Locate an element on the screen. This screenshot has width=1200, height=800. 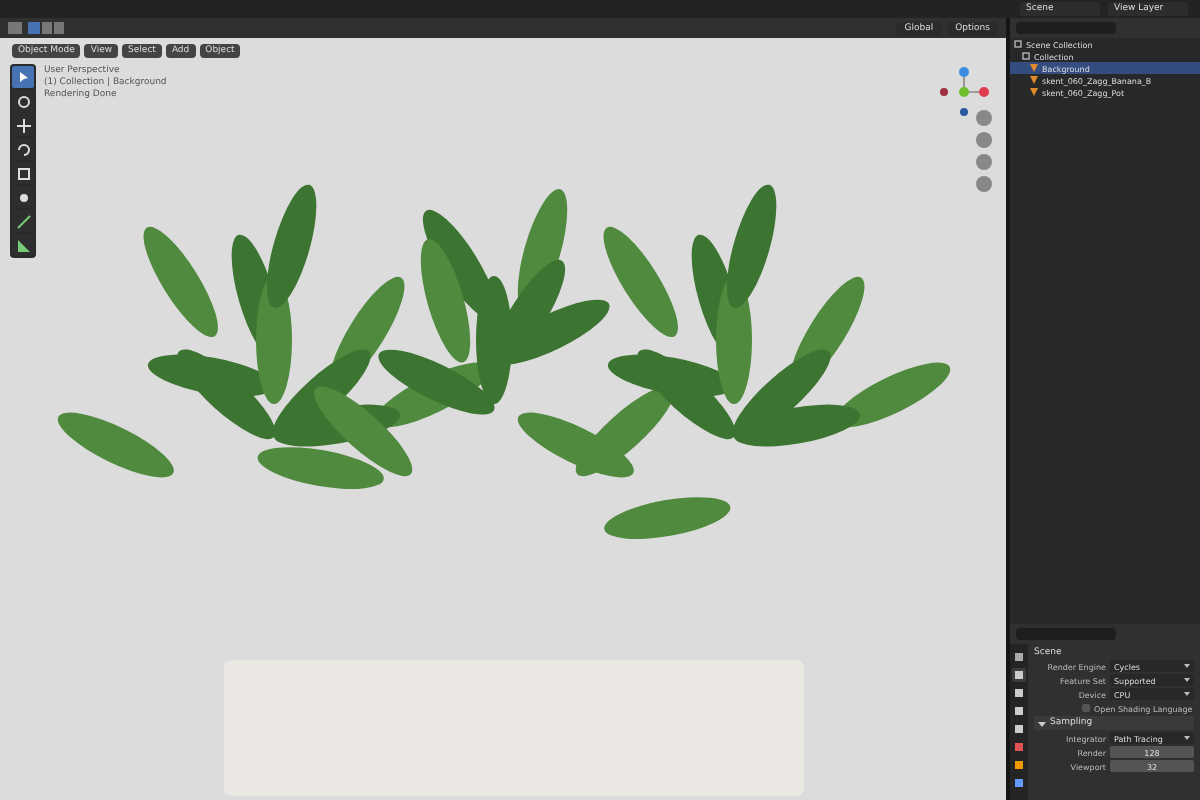
disclosure-icon is located at coordinates (1042, 723).